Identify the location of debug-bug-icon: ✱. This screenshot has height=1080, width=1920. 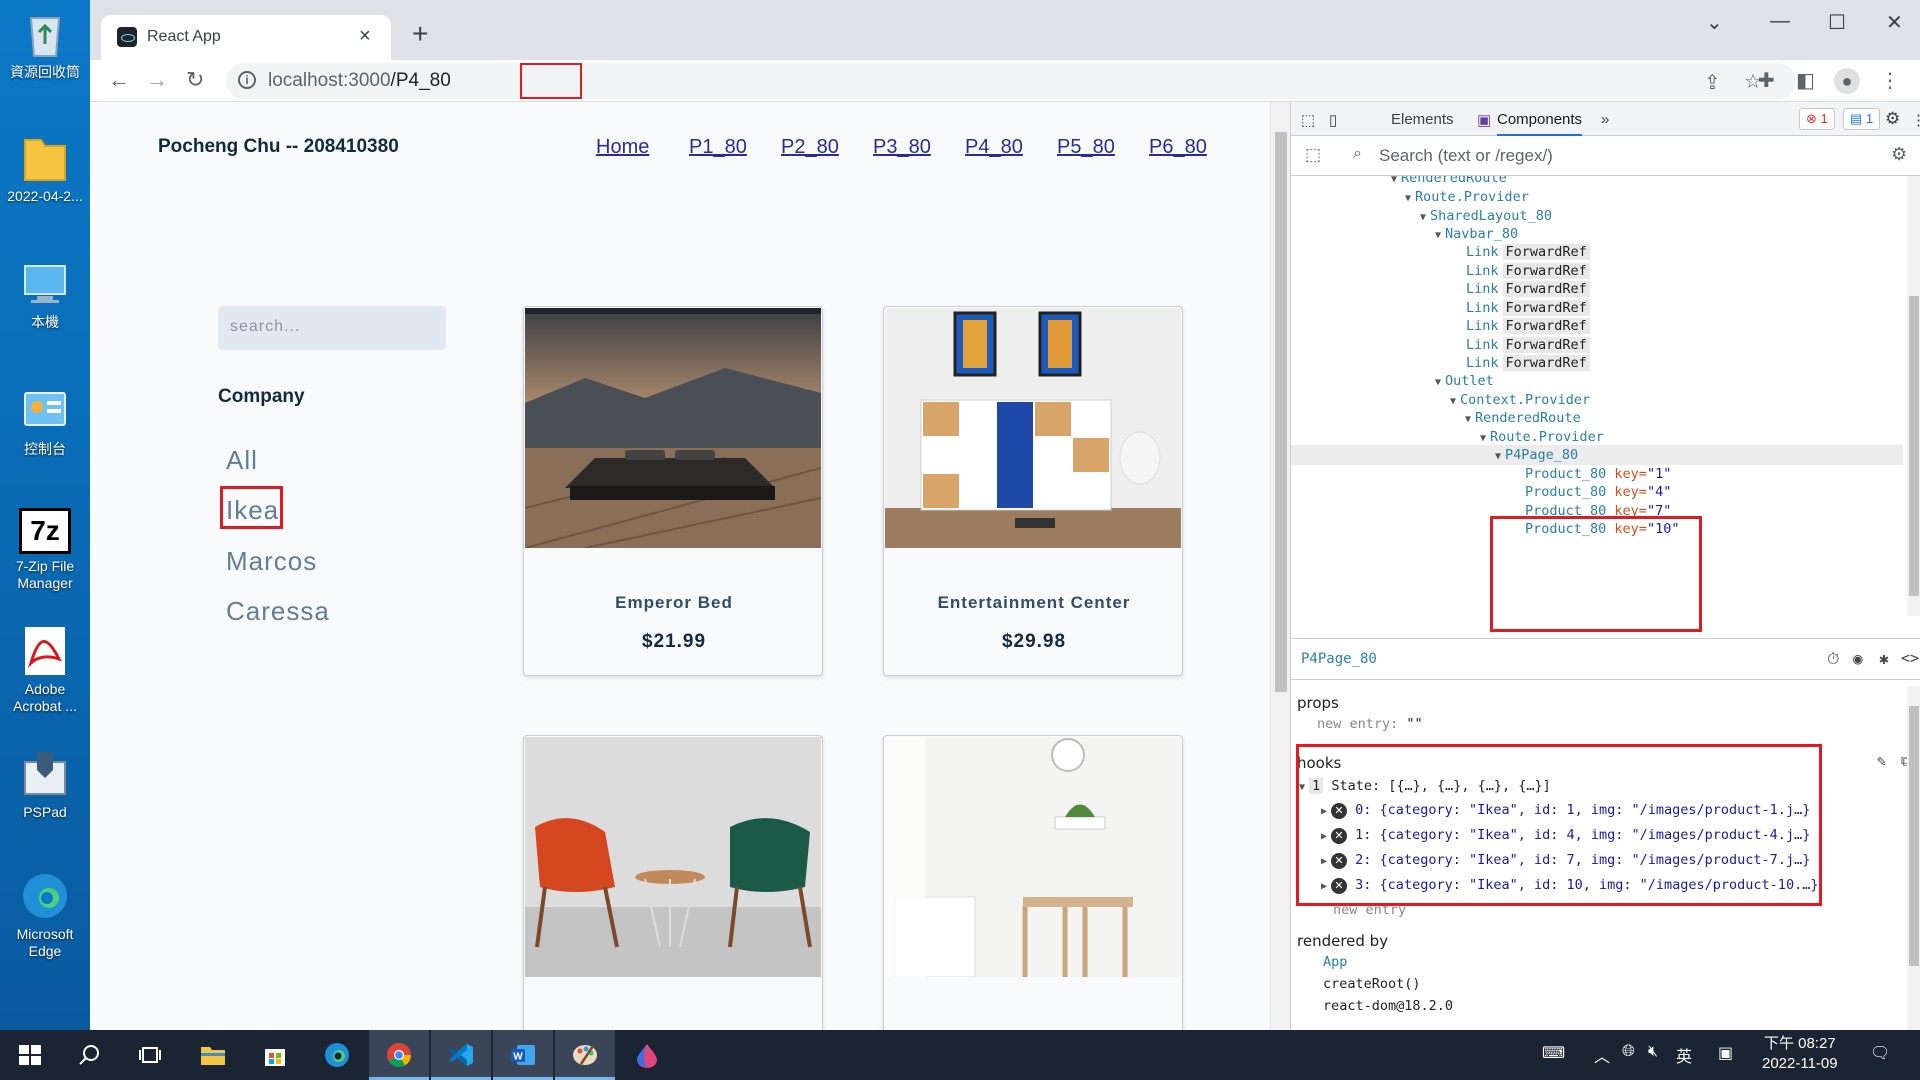
(1884, 658).